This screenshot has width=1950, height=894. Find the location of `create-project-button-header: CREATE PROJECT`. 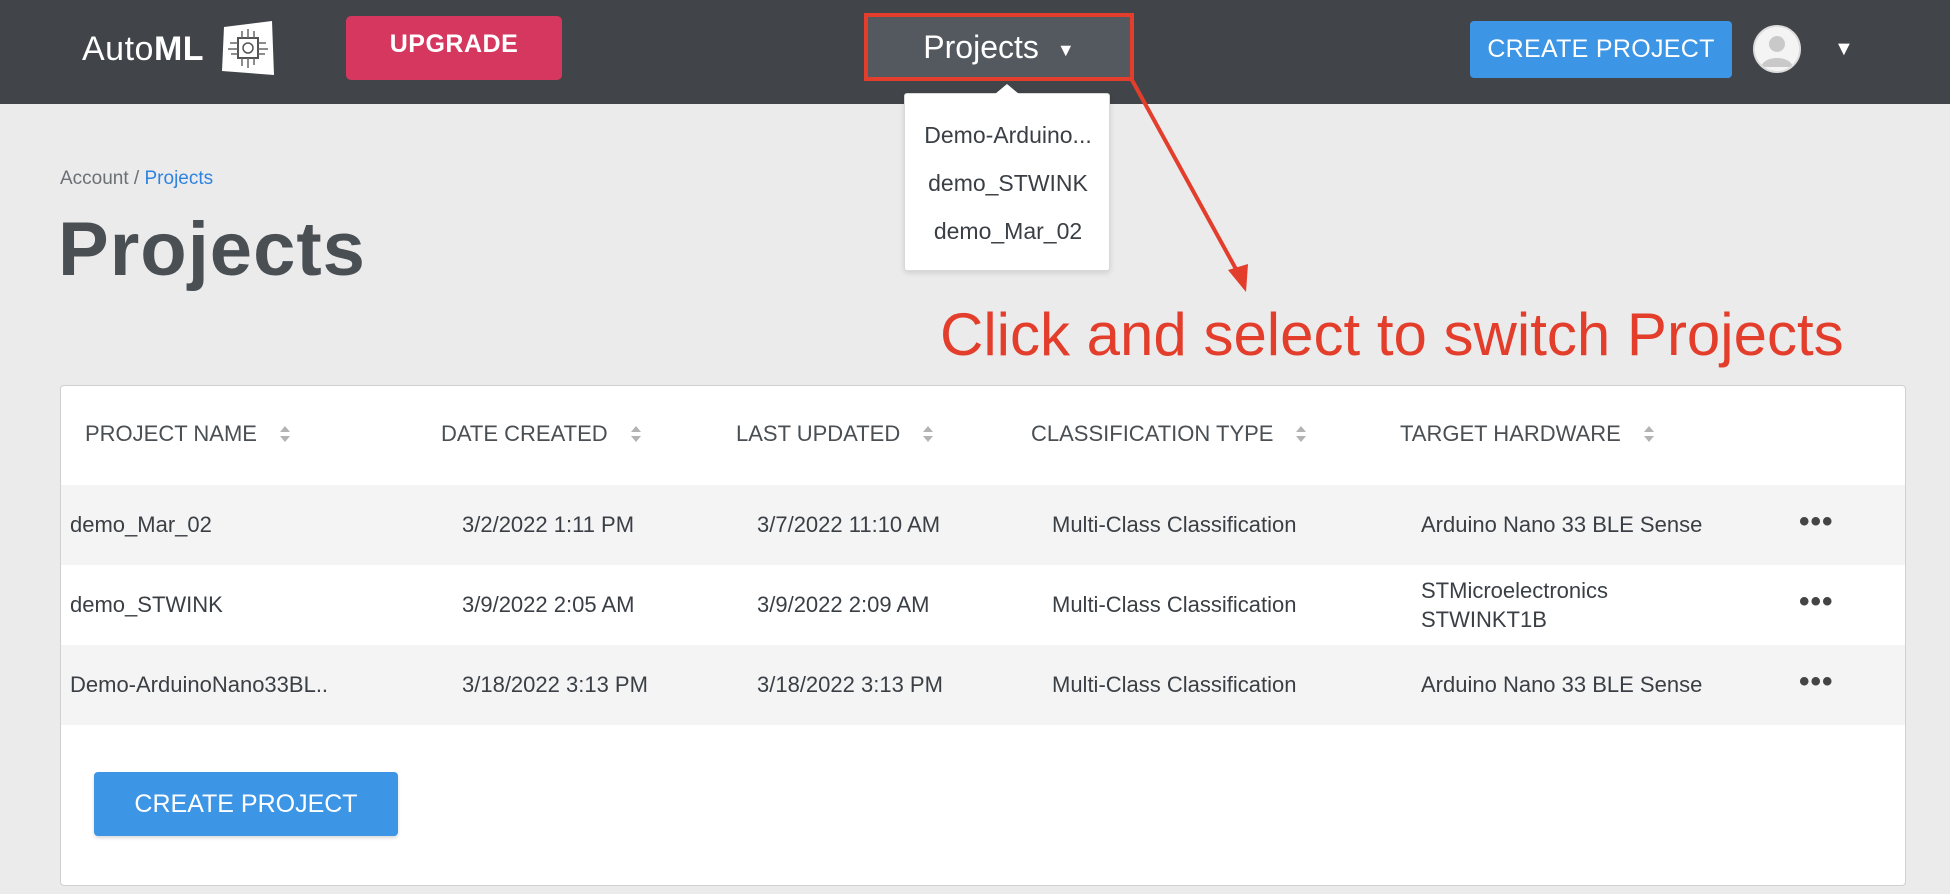

create-project-button-header: CREATE PROJECT is located at coordinates (1601, 49).